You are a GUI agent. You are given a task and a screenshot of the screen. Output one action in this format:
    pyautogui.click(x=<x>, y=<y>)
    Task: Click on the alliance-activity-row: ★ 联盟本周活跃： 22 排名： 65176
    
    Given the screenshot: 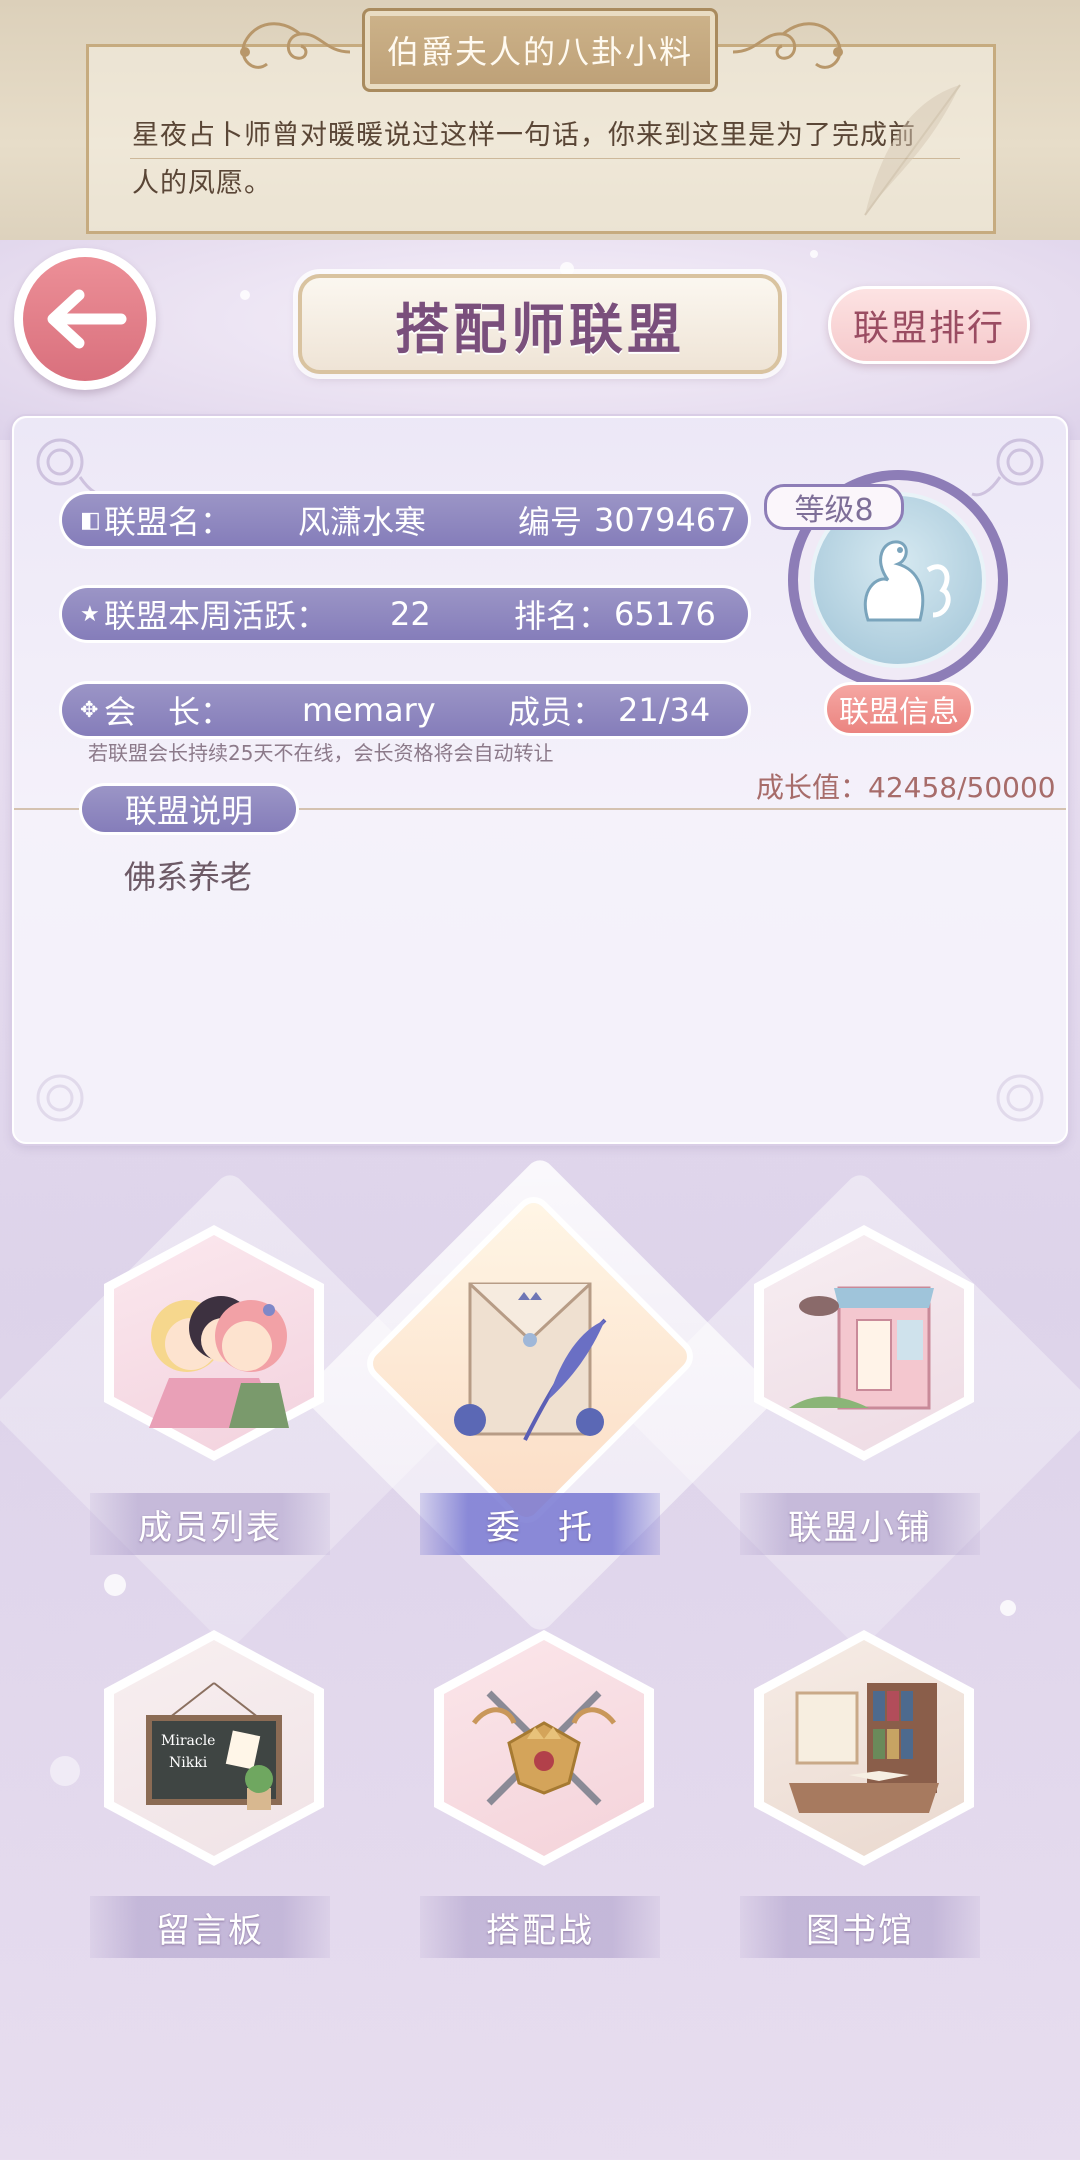 What is the action you would take?
    pyautogui.click(x=405, y=614)
    